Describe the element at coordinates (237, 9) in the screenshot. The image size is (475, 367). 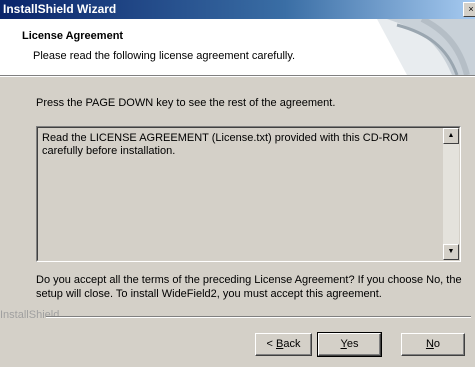
I see `title-bar: InstallShield Wizard ×` at that location.